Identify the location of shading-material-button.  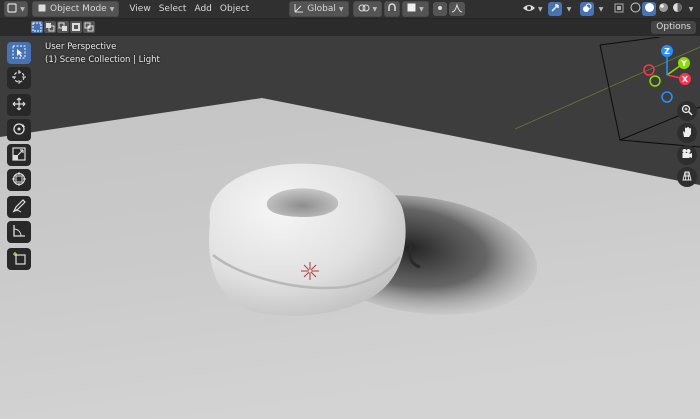
(663, 9).